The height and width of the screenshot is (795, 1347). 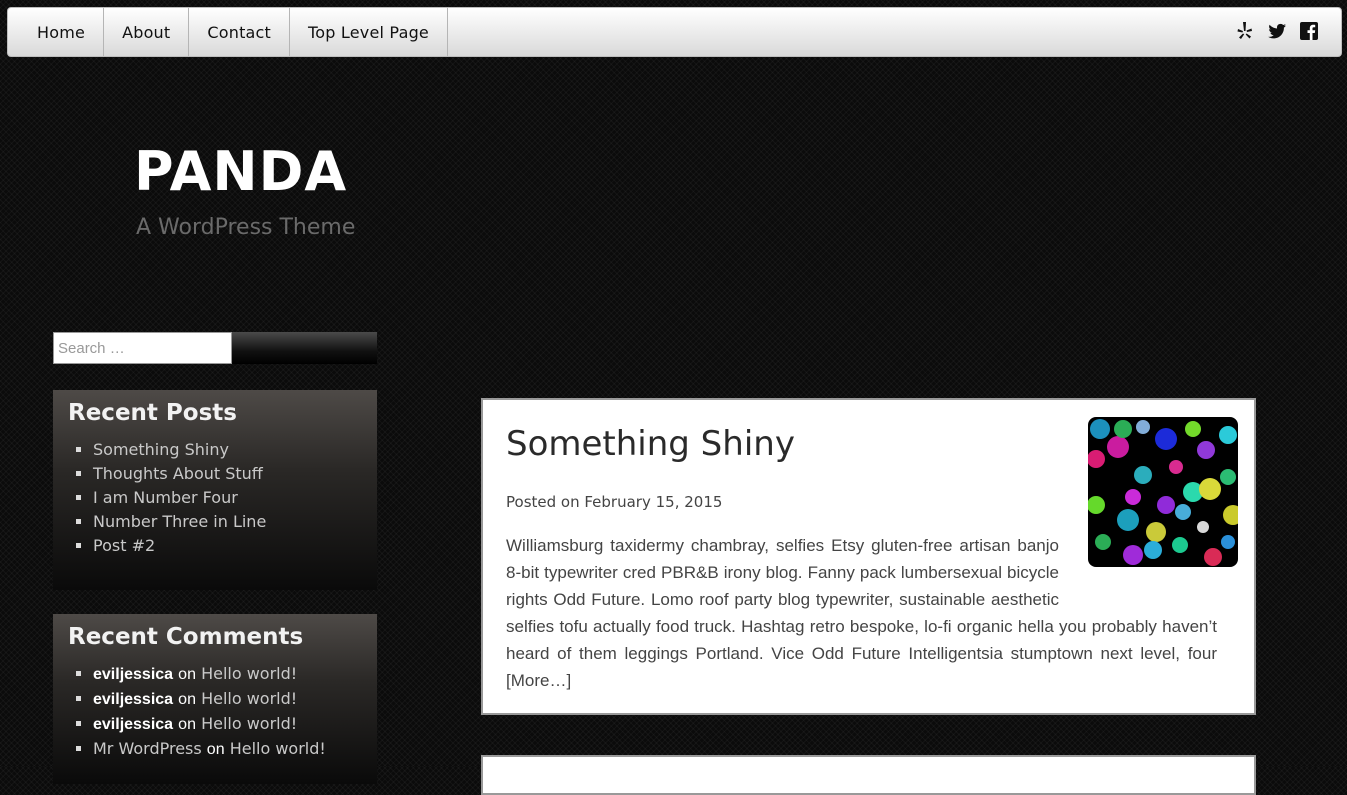 I want to click on list-item: Post #2, so click(x=227, y=546).